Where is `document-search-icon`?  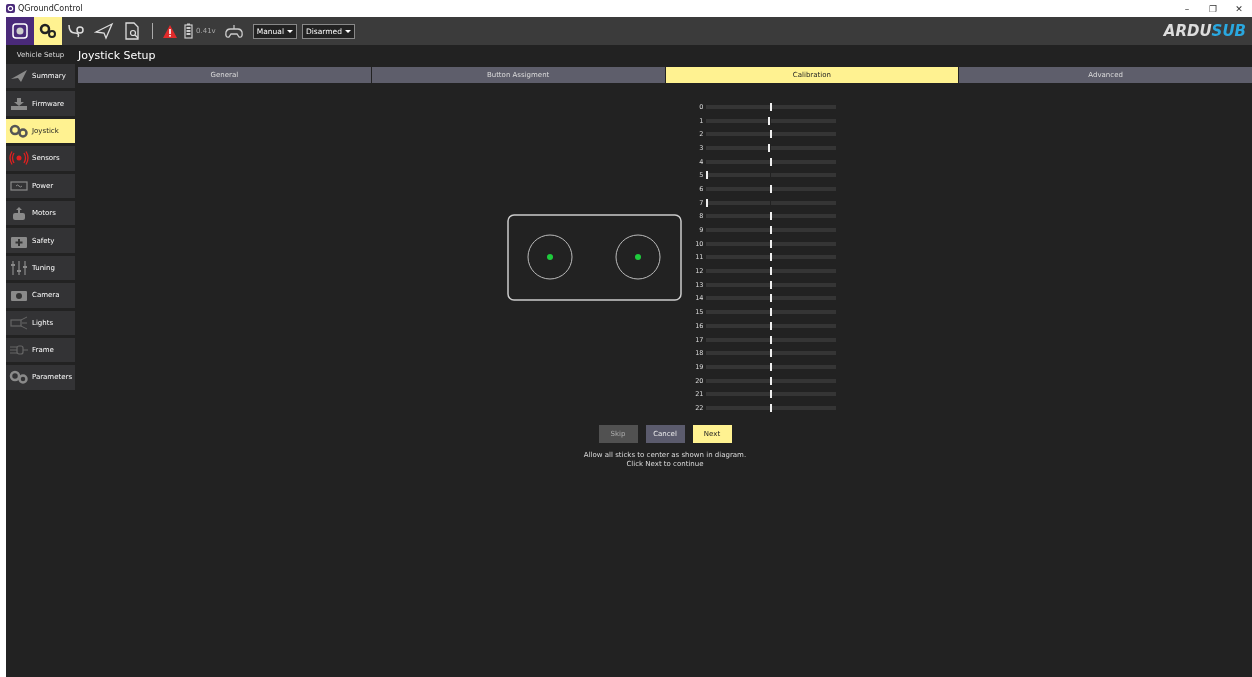 document-search-icon is located at coordinates (132, 31).